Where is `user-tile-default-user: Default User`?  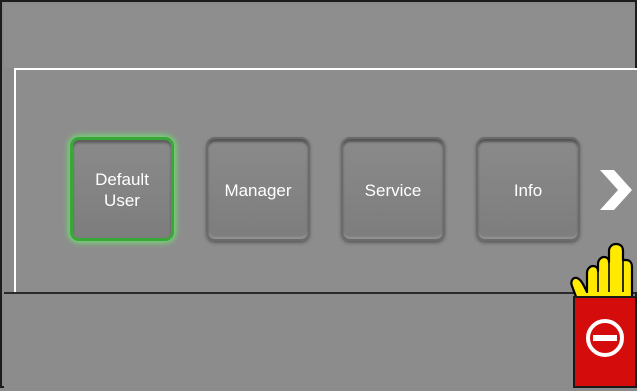 user-tile-default-user: Default User is located at coordinates (122, 189).